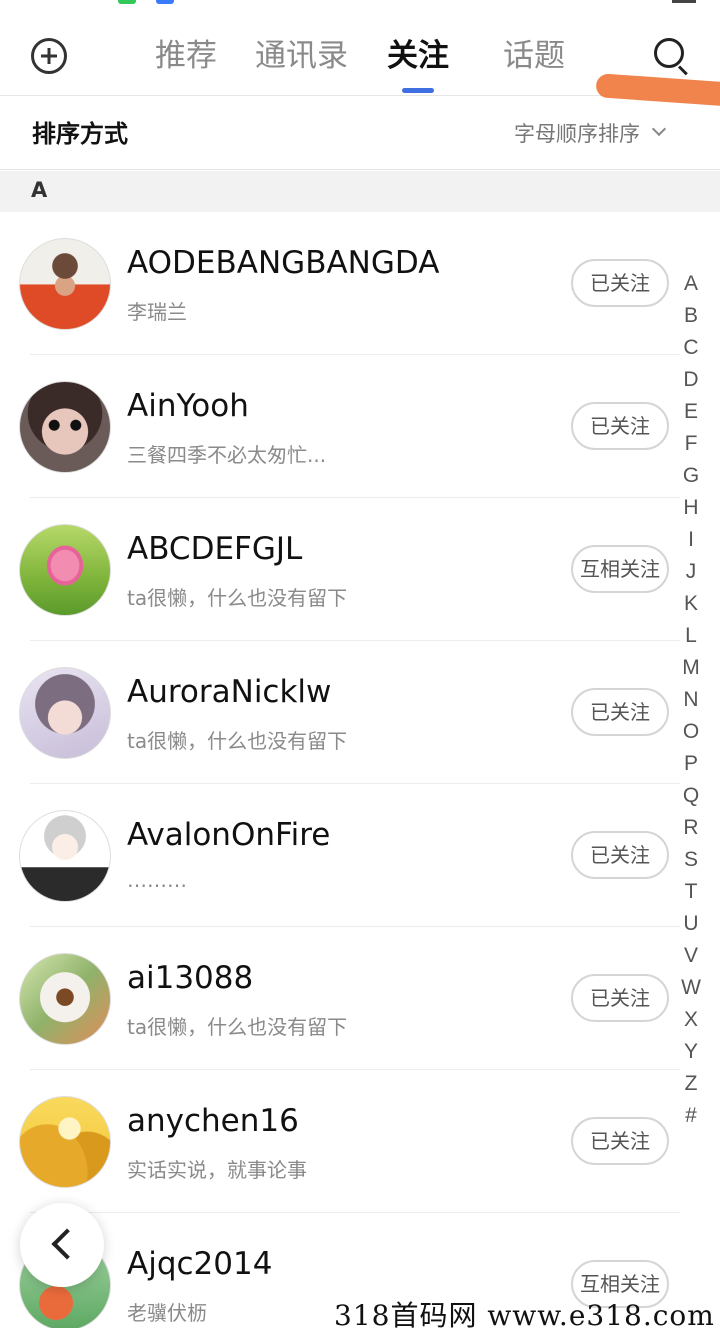 The height and width of the screenshot is (1328, 720). I want to click on contact-name: AODEBANGBANGDA, so click(283, 263).